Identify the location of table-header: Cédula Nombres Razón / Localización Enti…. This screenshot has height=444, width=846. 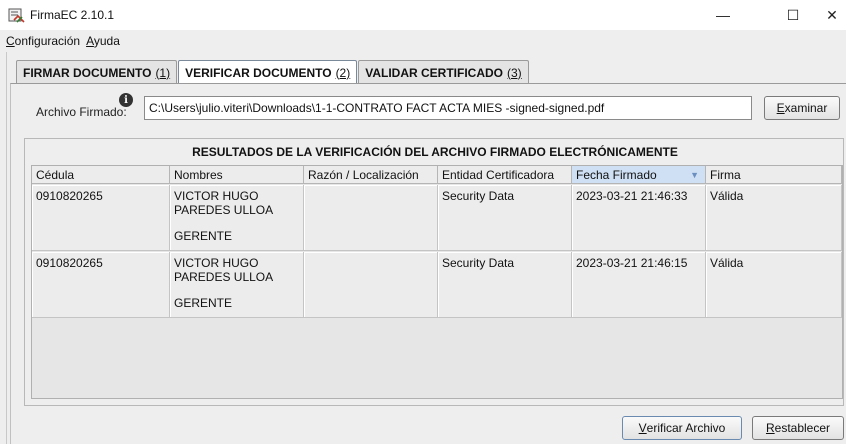
(437, 175).